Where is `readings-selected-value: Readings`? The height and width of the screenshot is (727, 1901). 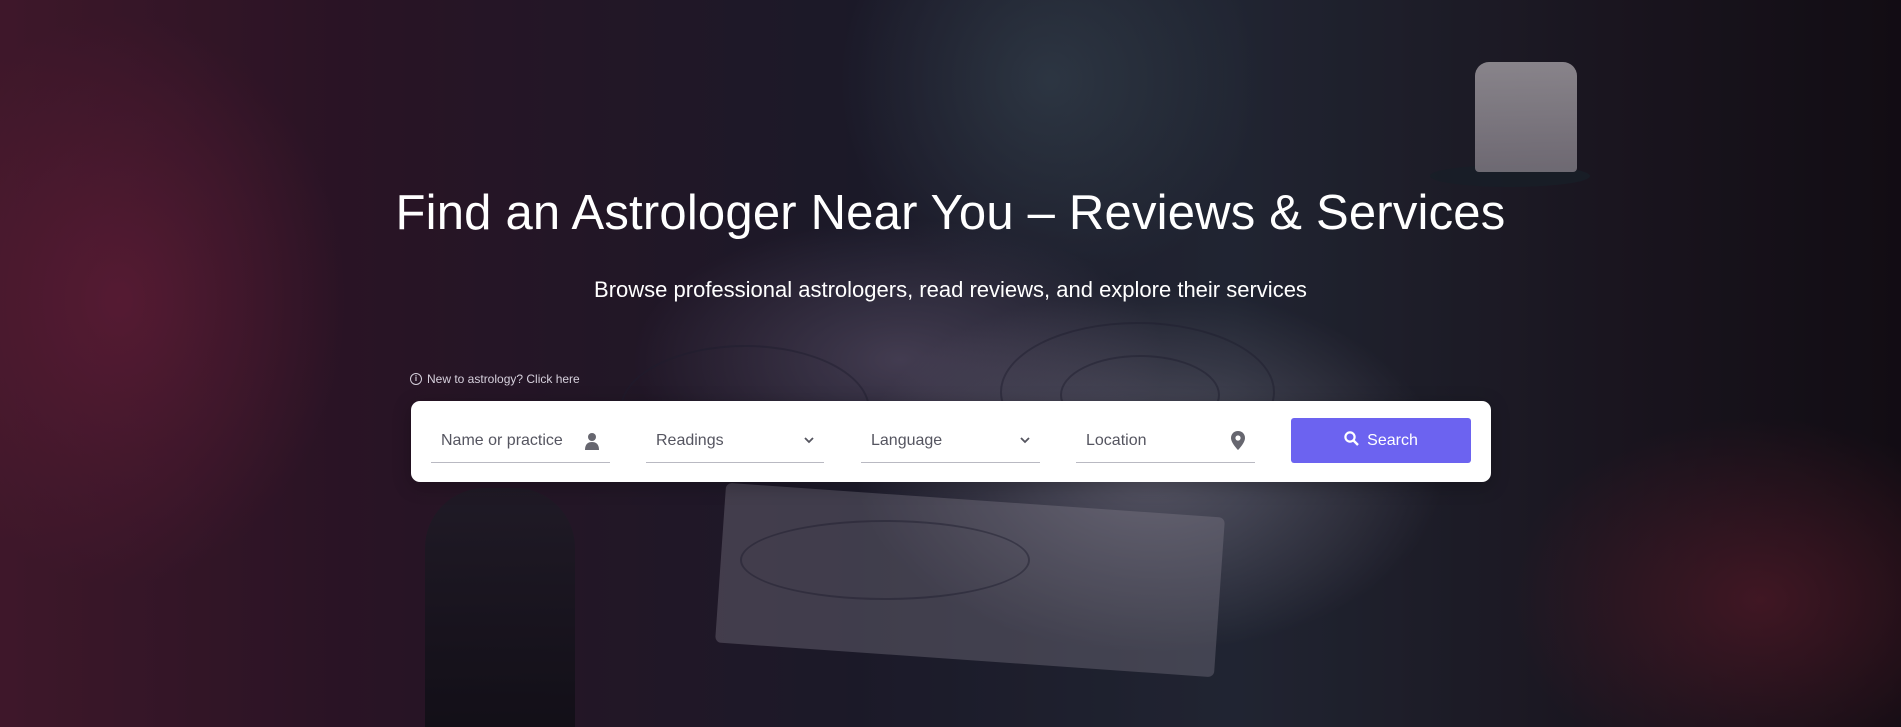 readings-selected-value: Readings is located at coordinates (690, 440).